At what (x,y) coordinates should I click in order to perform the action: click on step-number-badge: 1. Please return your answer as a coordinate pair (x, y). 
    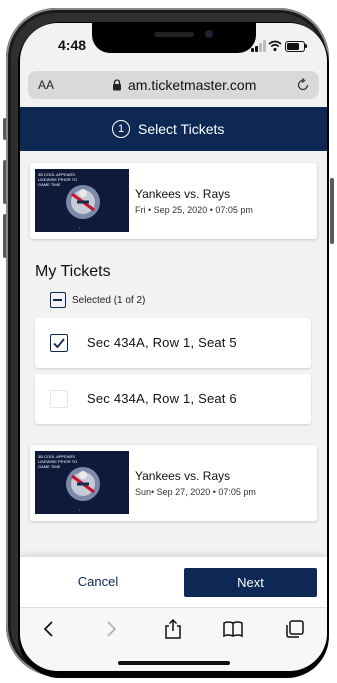
    Looking at the image, I should click on (121, 129).